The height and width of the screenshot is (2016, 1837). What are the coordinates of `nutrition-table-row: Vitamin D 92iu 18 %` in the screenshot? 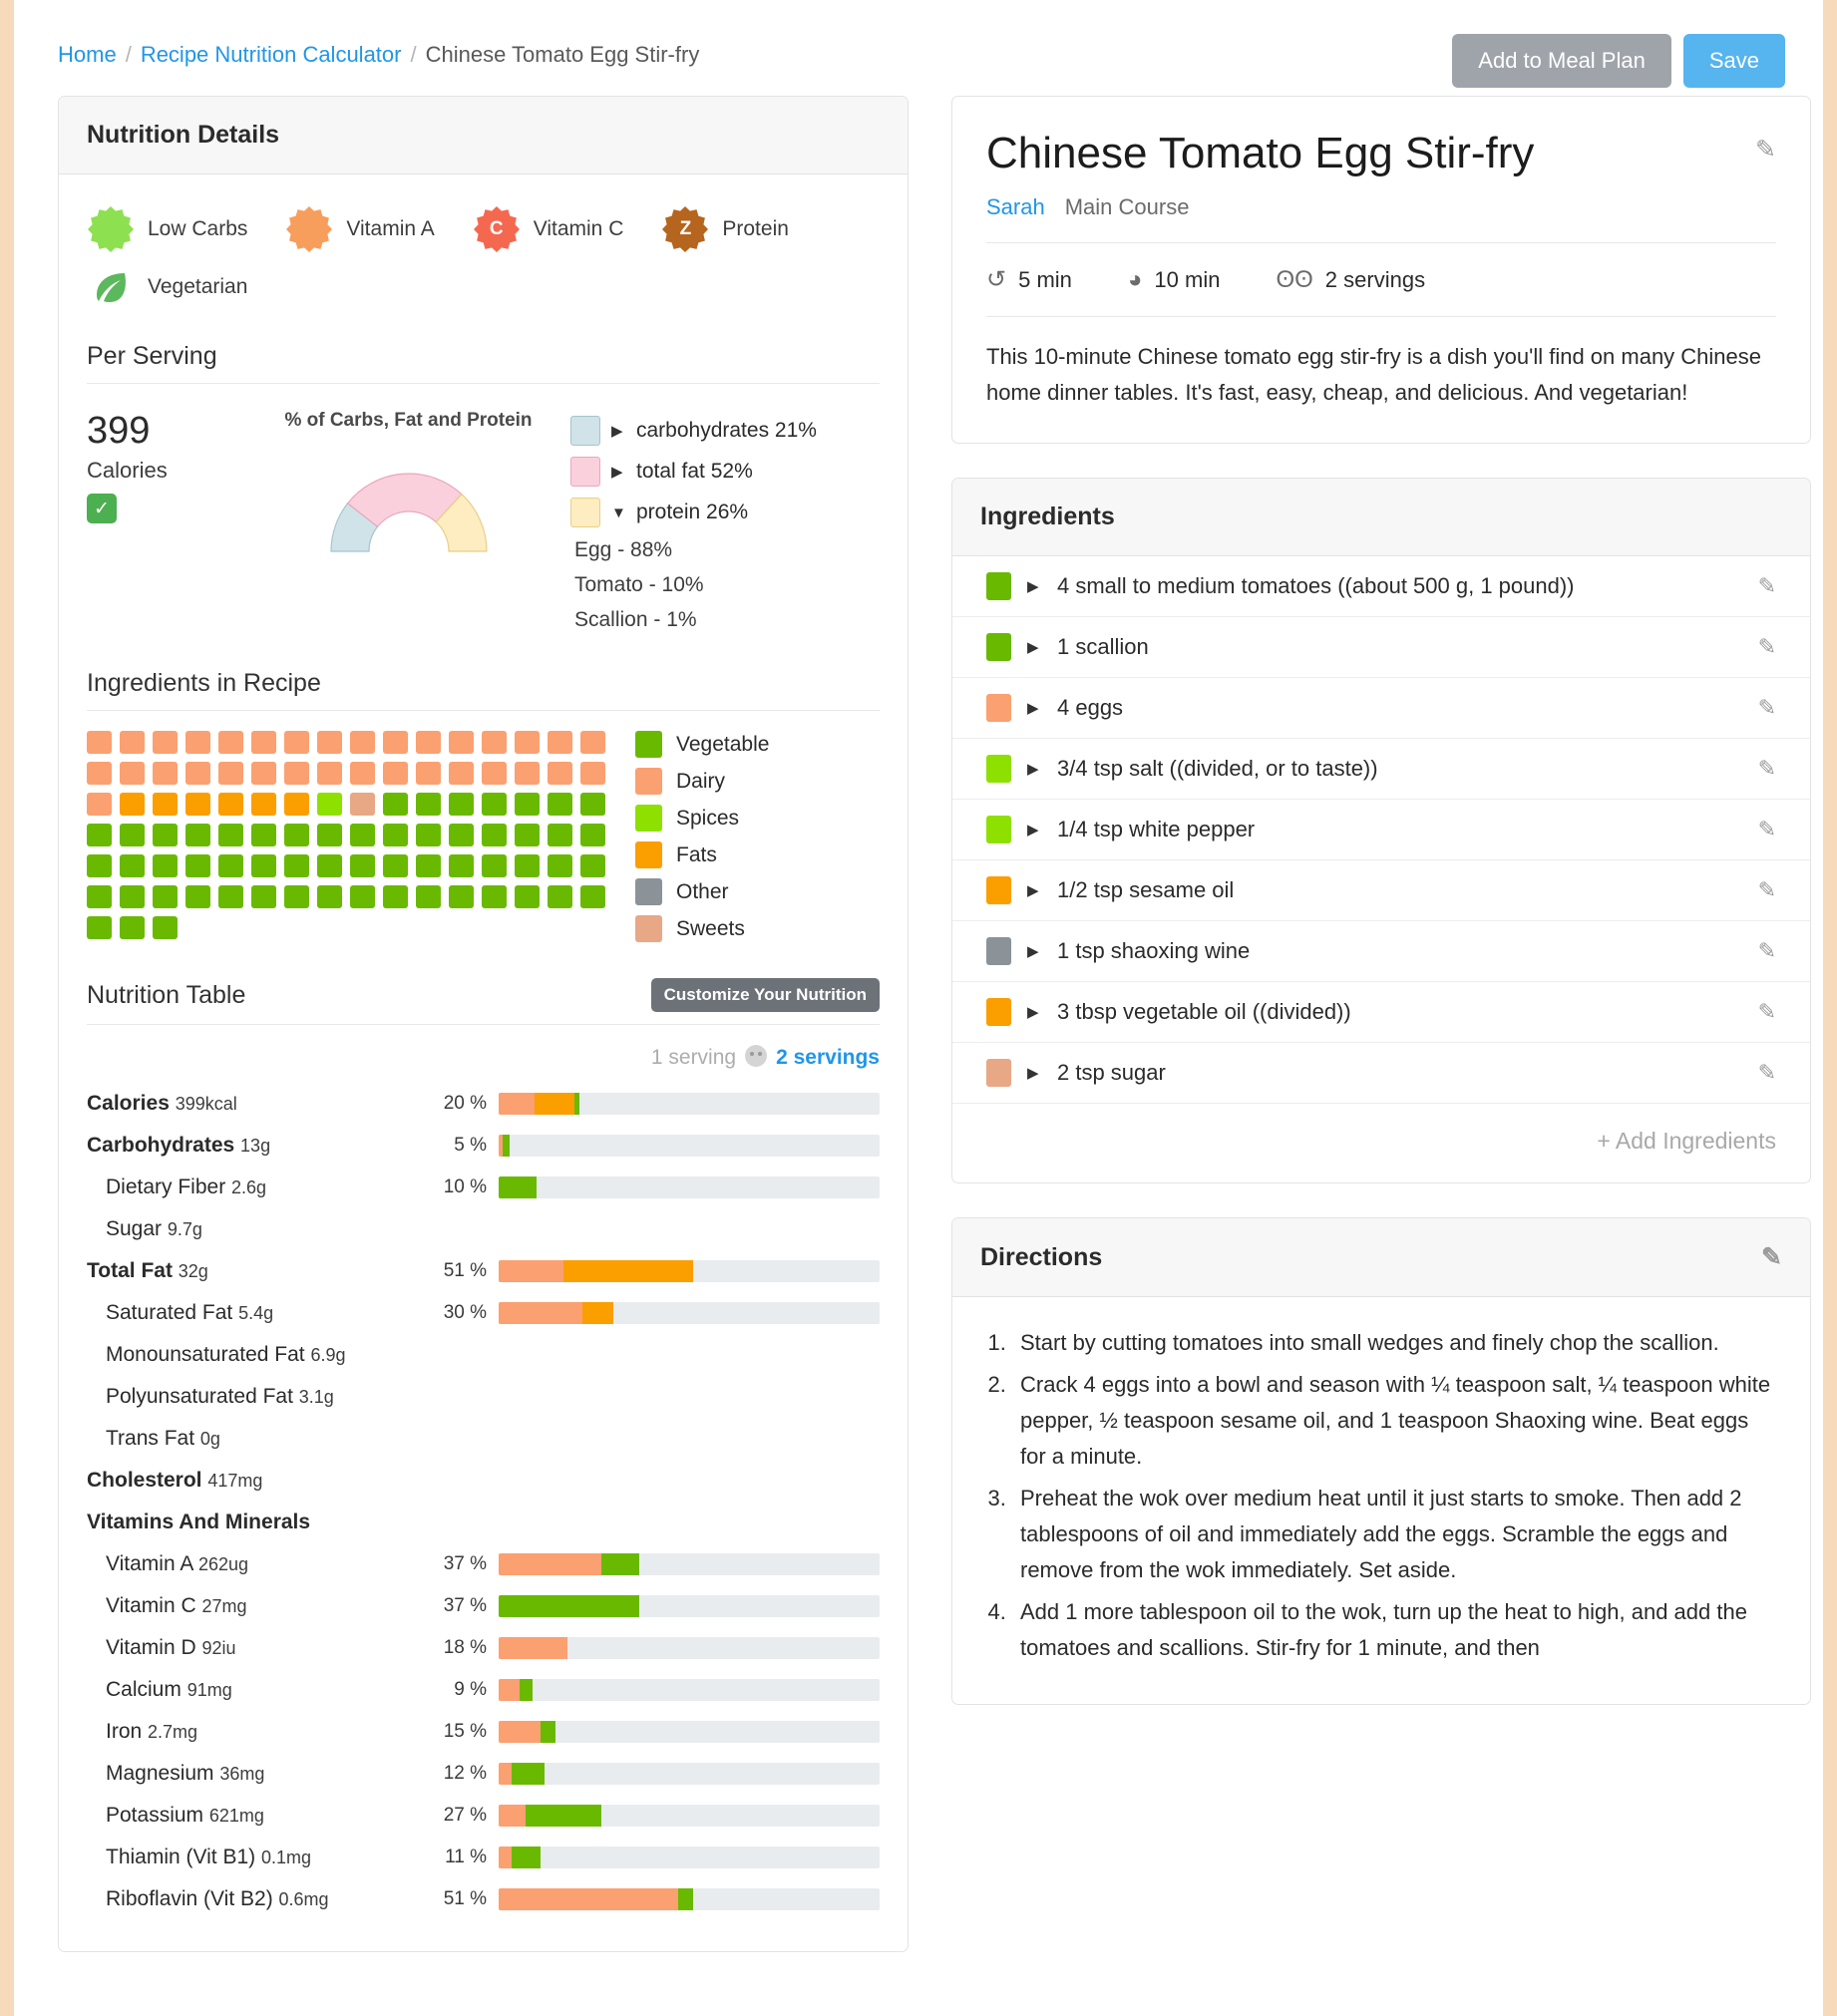 It's located at (483, 1648).